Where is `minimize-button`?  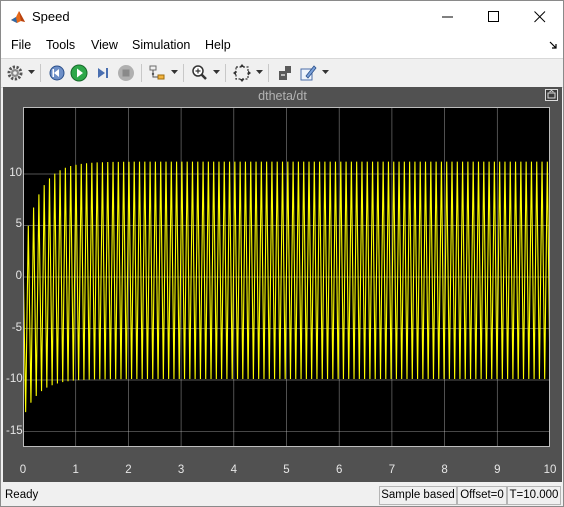
minimize-button is located at coordinates (448, 17).